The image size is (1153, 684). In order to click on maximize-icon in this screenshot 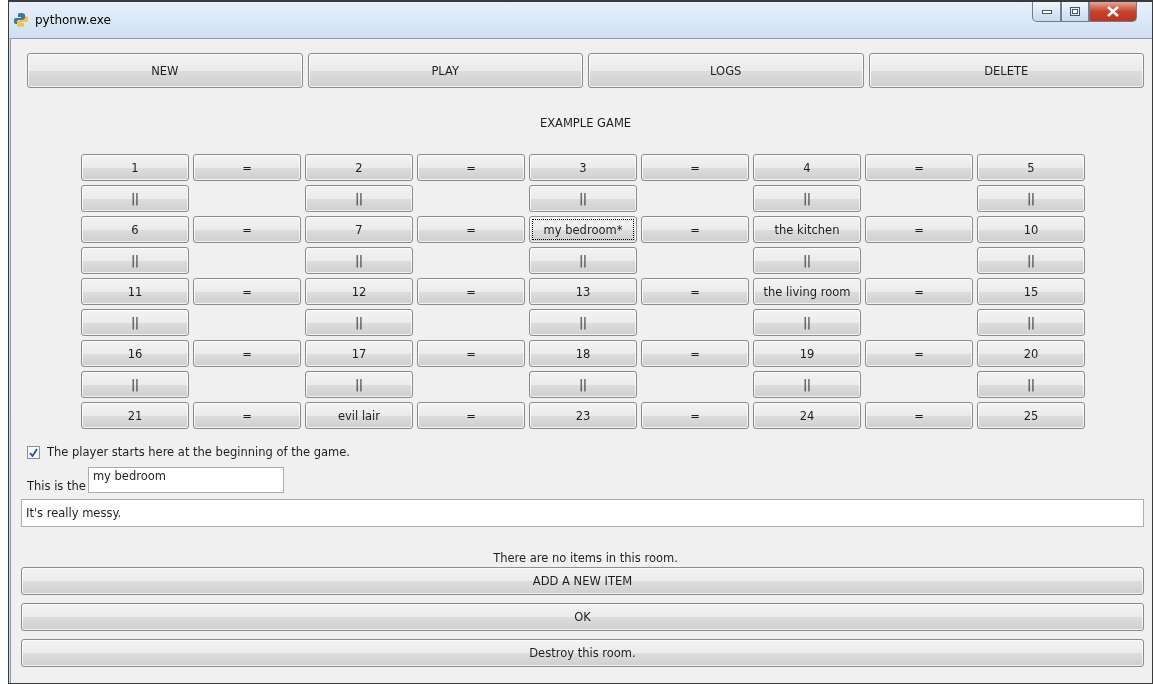, I will do `click(1075, 11)`.